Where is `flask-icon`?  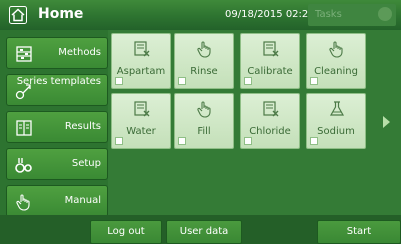 flask-icon is located at coordinates (337, 108).